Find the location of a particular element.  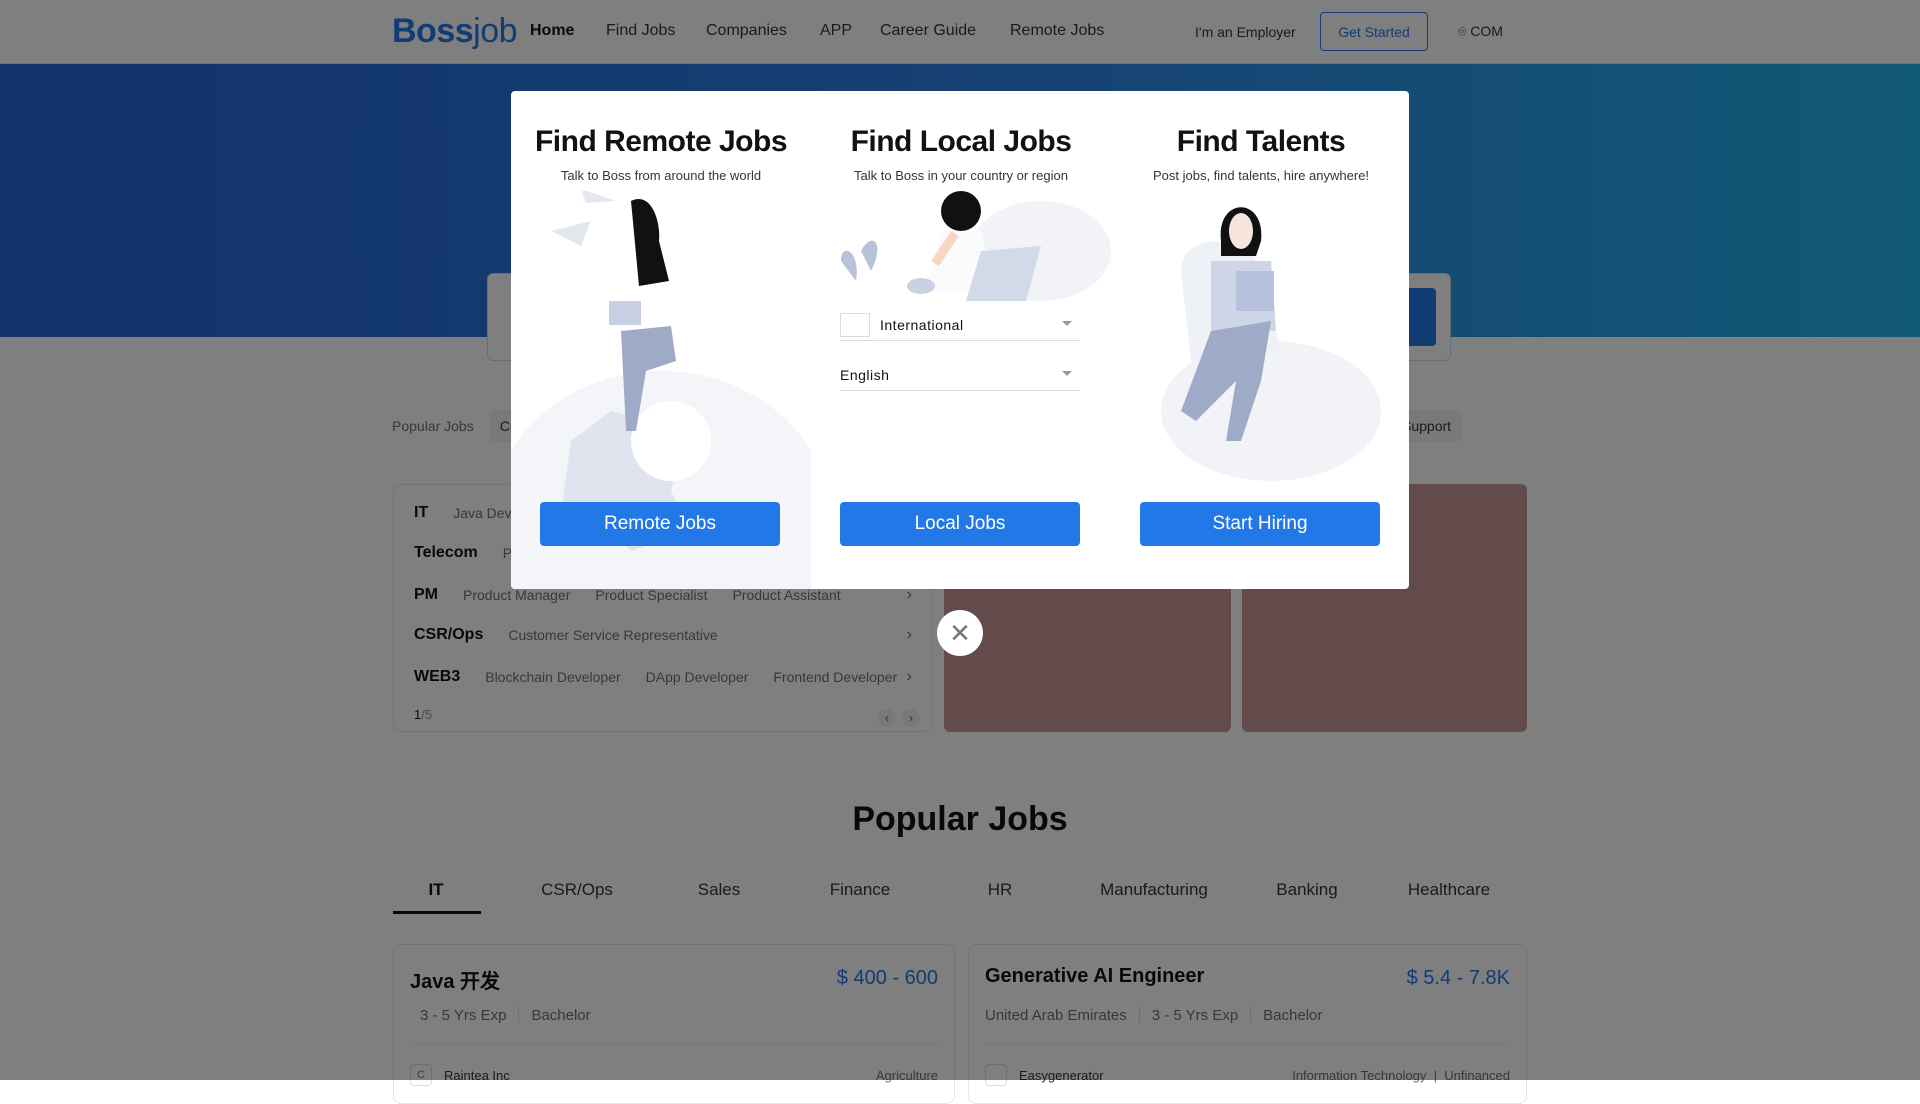

column-title: Find Remote Jobs is located at coordinates (661, 141).